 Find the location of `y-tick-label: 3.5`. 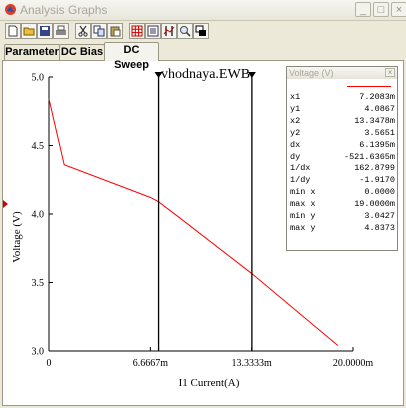

y-tick-label: 3.5 is located at coordinates (38, 283).